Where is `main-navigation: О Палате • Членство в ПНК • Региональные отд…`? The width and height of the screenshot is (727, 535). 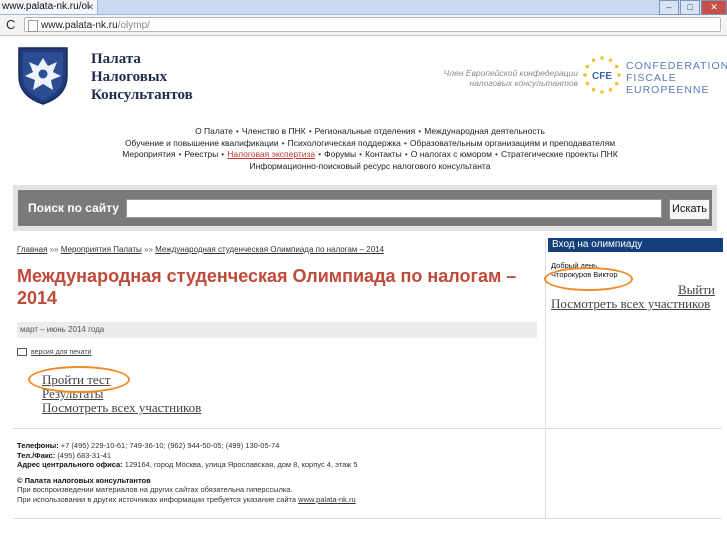 main-navigation: О Палате • Членство в ПНК • Региональные отд… is located at coordinates (363, 149).